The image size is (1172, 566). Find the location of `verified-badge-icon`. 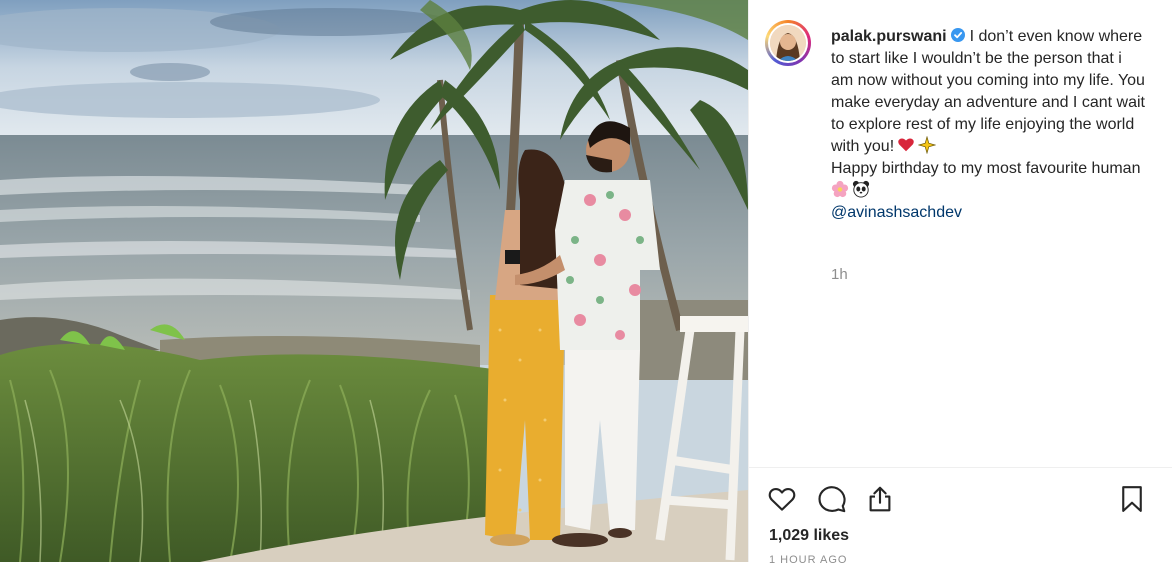

verified-badge-icon is located at coordinates (957, 35).